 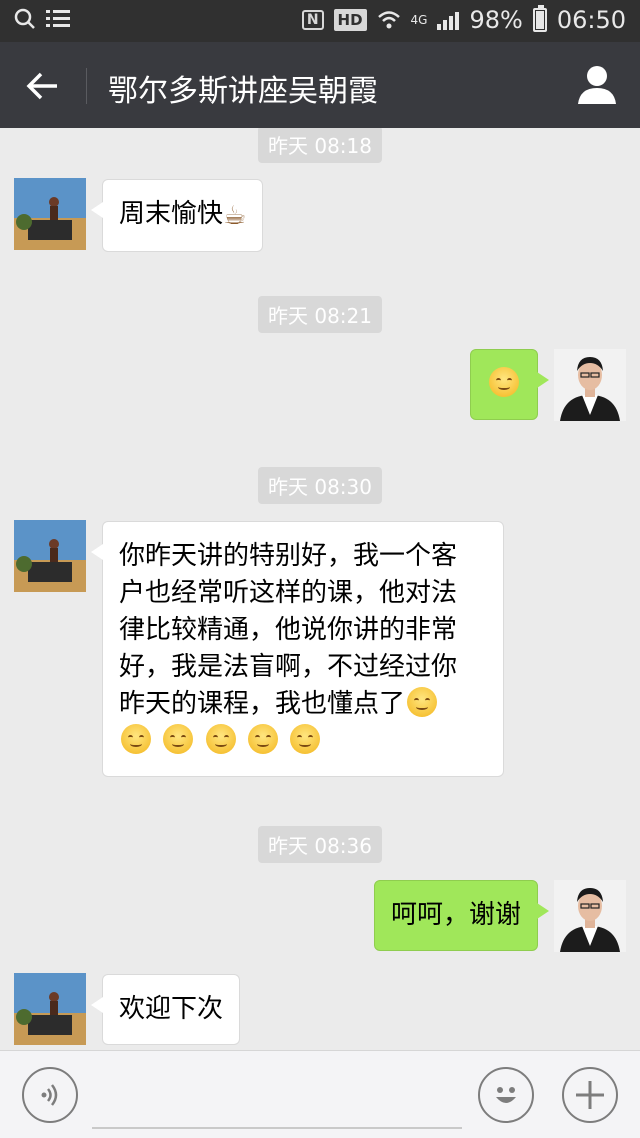 I want to click on voice-icon, so click(x=49, y=1095).